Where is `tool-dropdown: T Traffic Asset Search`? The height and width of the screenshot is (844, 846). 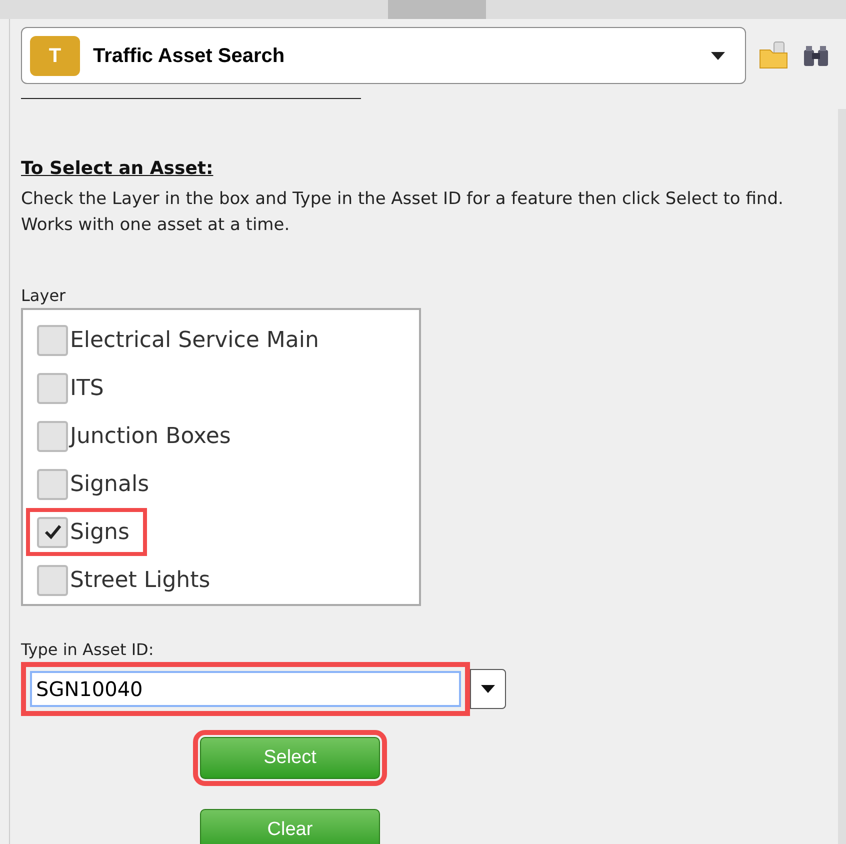 tool-dropdown: T Traffic Asset Search is located at coordinates (383, 55).